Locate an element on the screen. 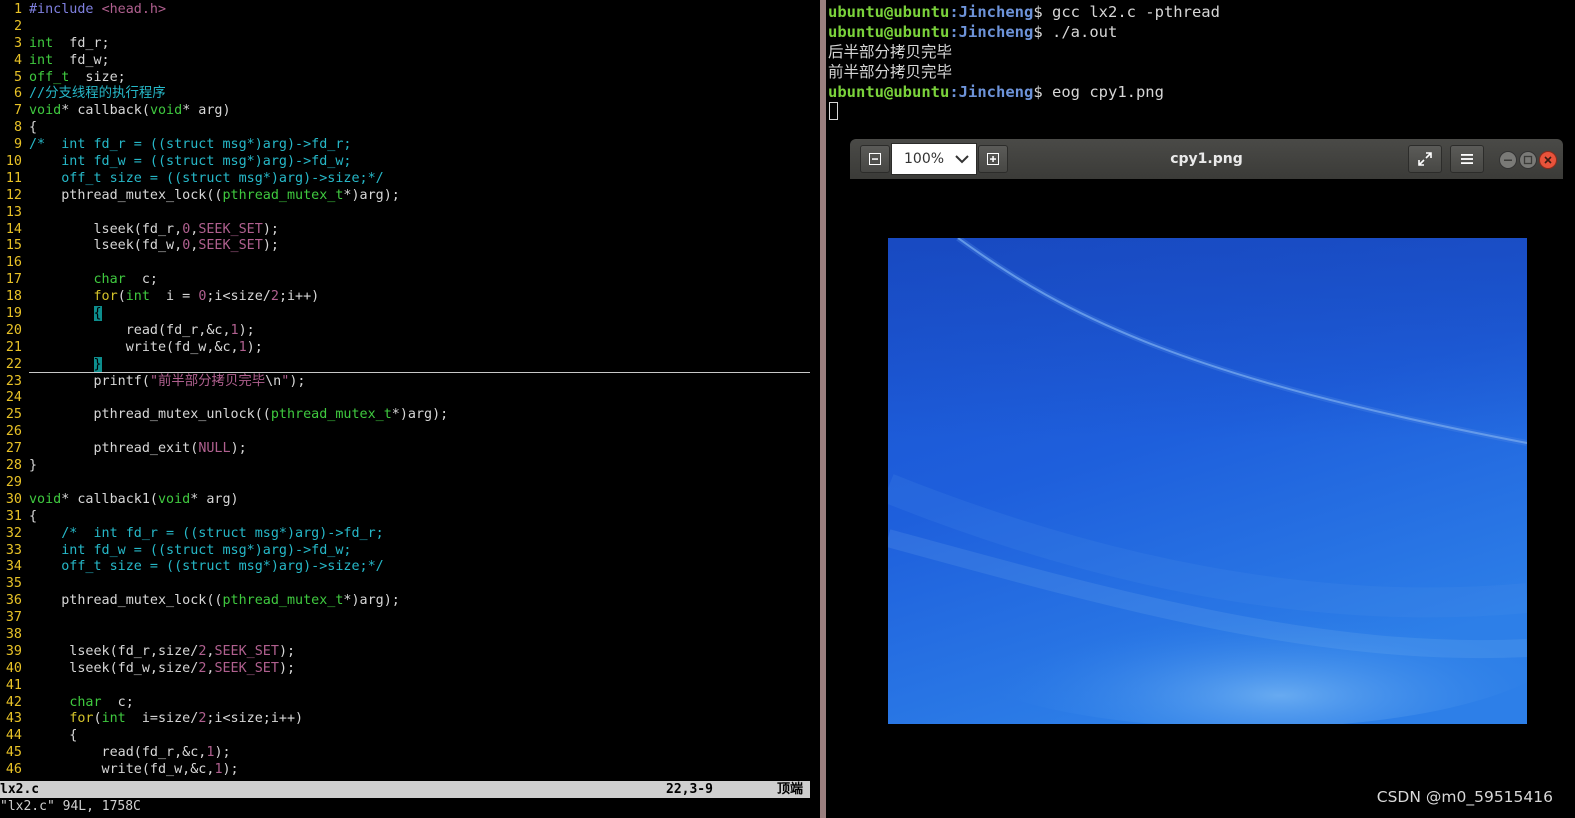  code-line: 40 lseek(fd_w,size/2,SEEK_SET); is located at coordinates (410, 669).